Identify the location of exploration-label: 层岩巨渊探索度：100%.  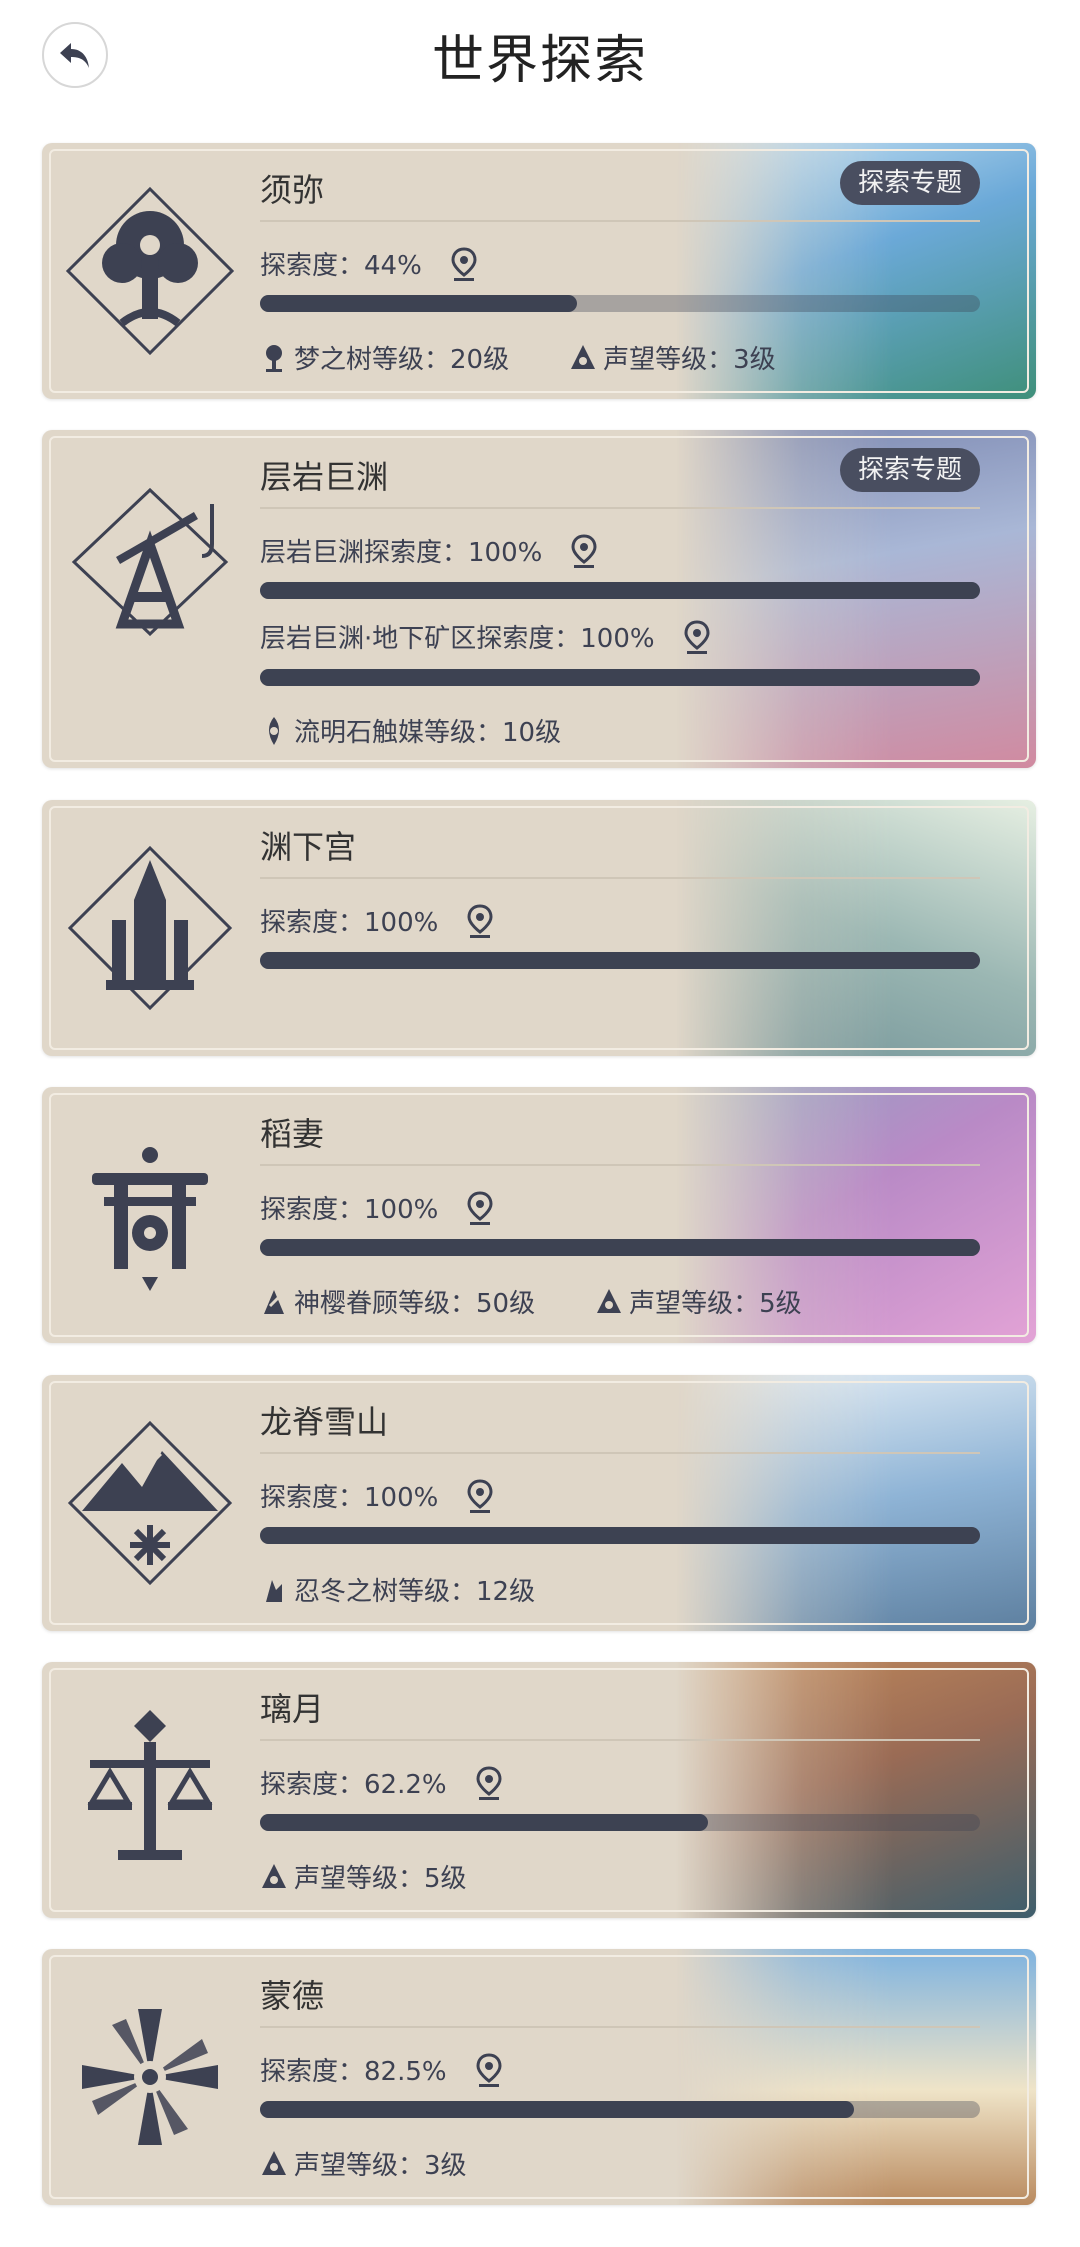
(401, 553).